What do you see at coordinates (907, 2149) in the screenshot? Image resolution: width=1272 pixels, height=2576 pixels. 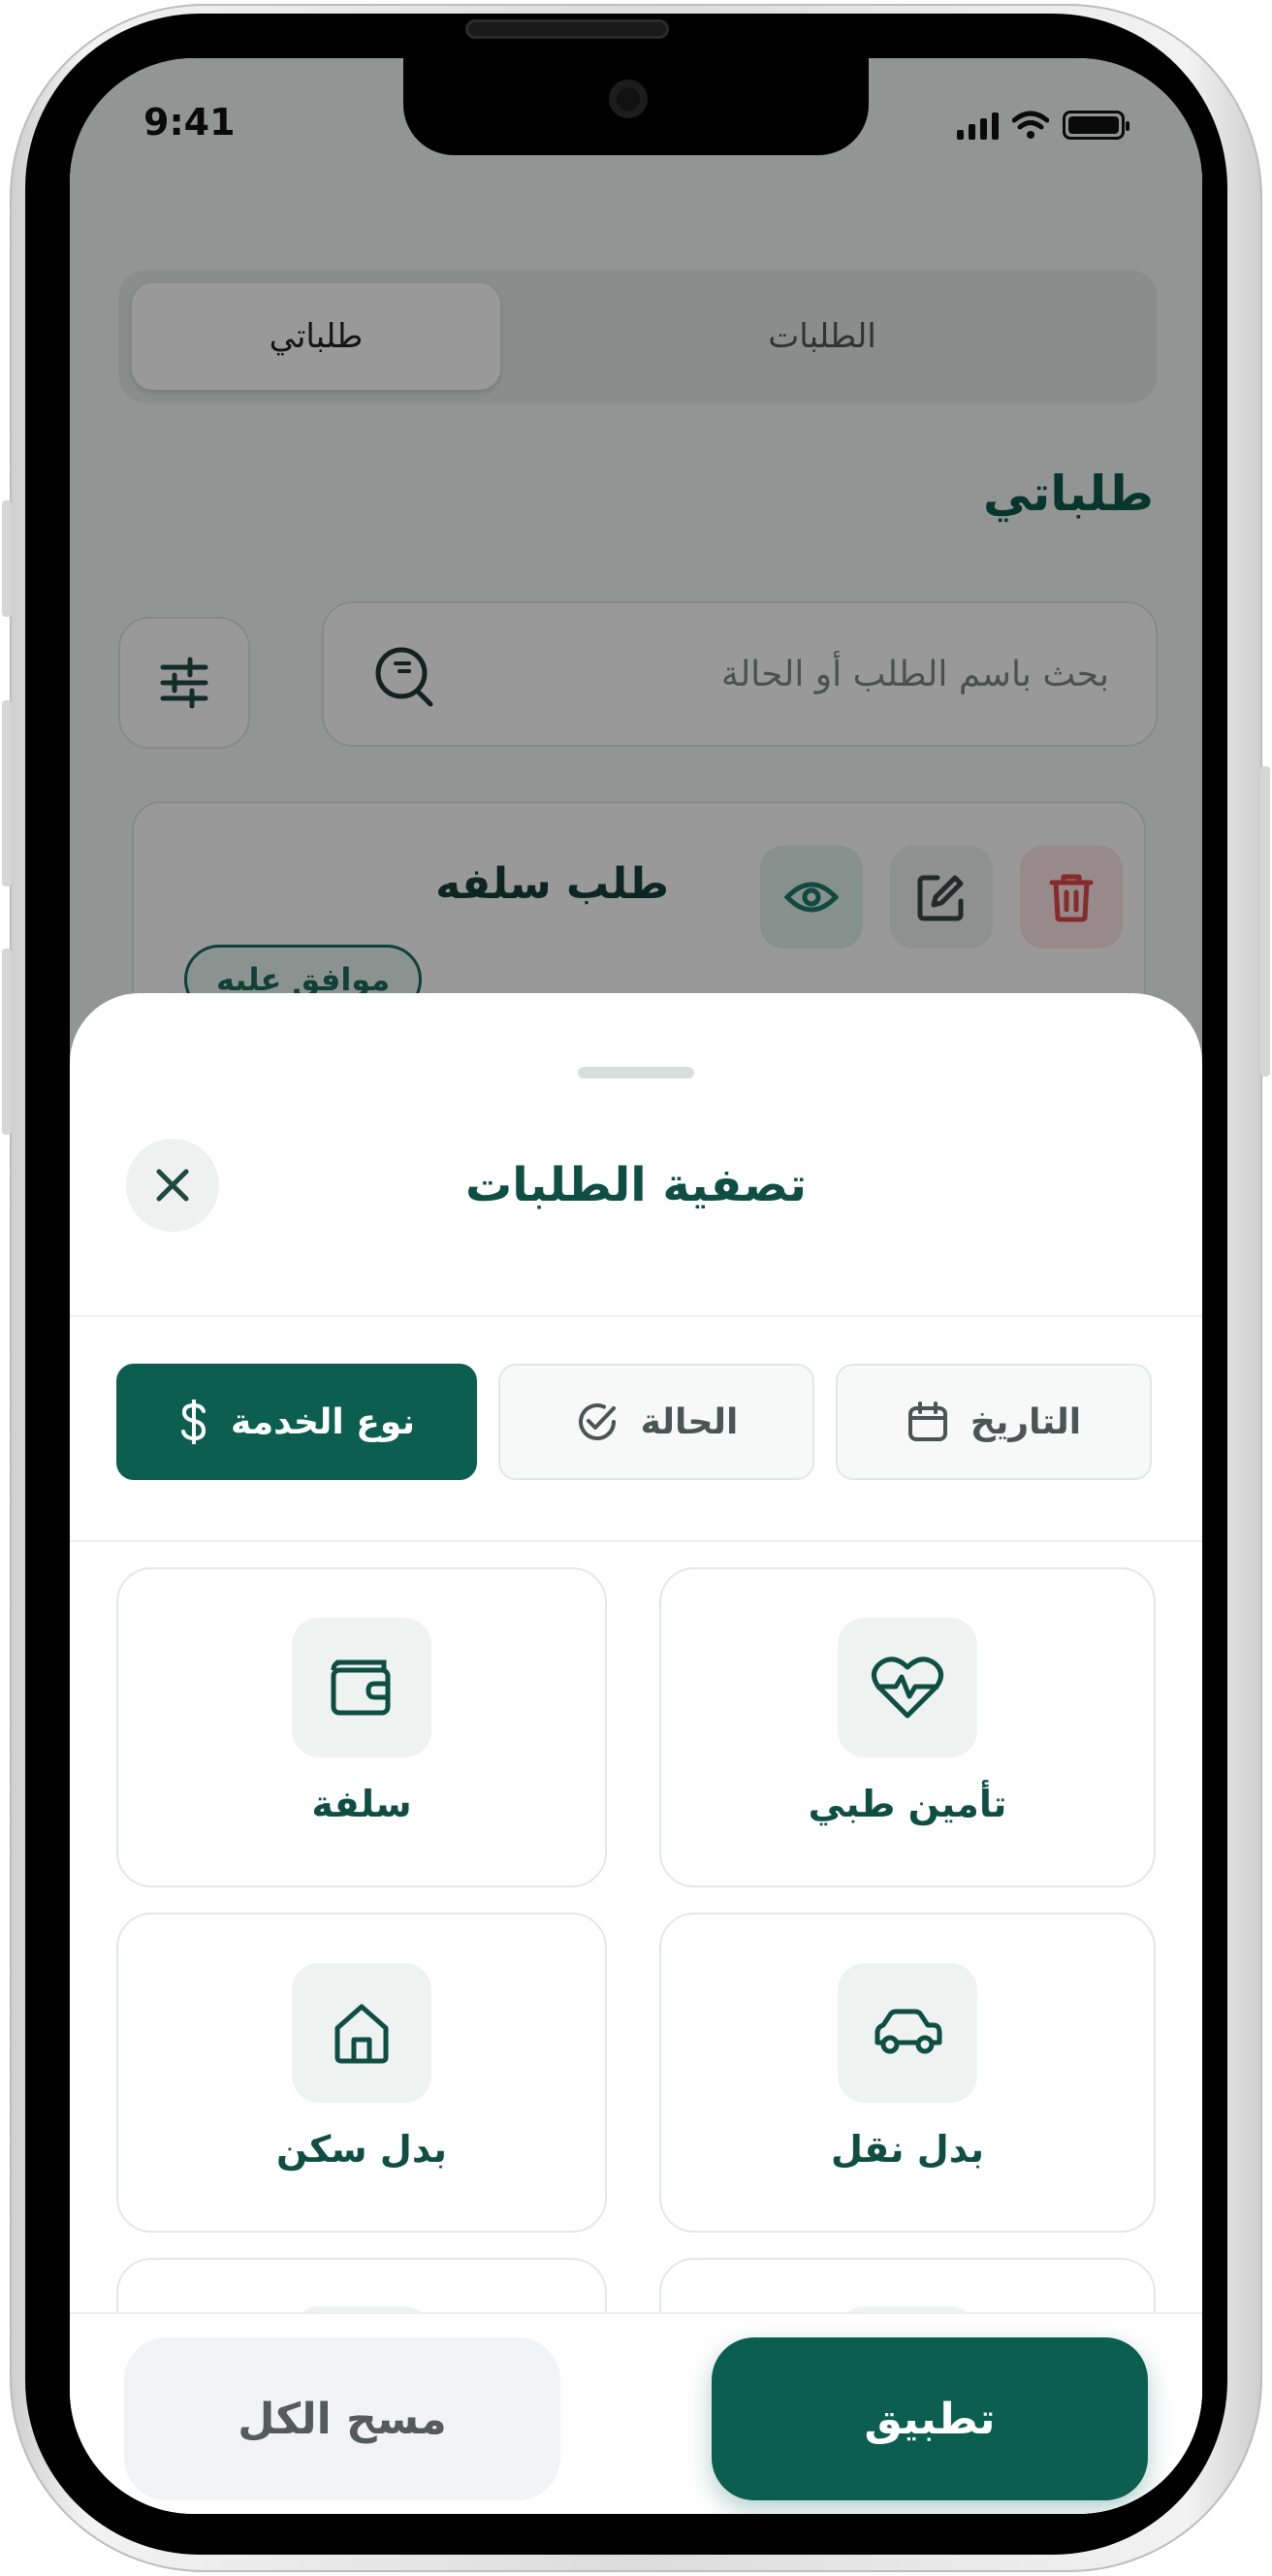 I see `service-label: بدل نقل` at bounding box center [907, 2149].